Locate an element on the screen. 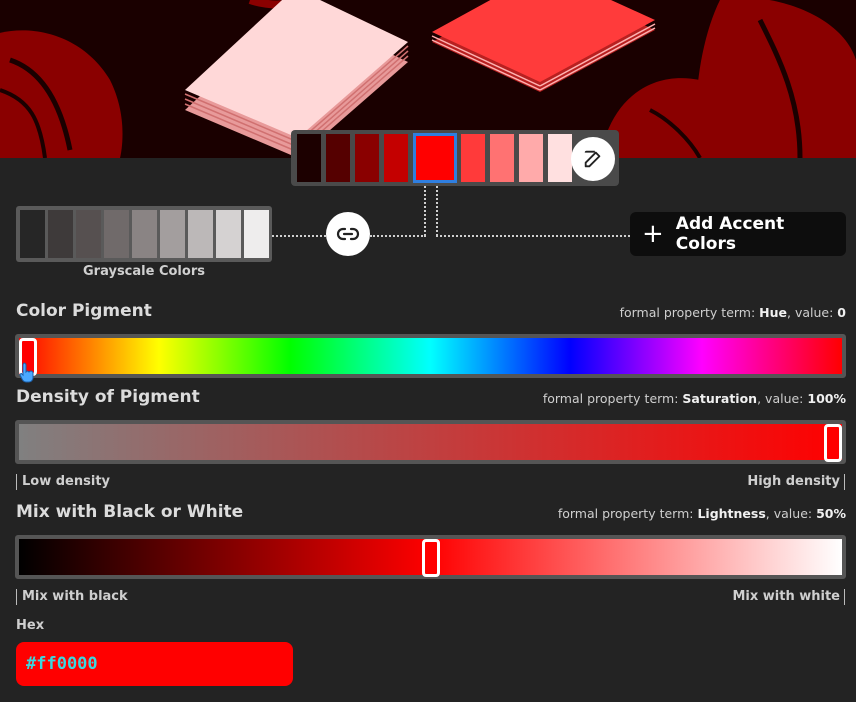 The width and height of the screenshot is (856, 702). hue-term: formal property term: Hue, value: 0 is located at coordinates (733, 312).